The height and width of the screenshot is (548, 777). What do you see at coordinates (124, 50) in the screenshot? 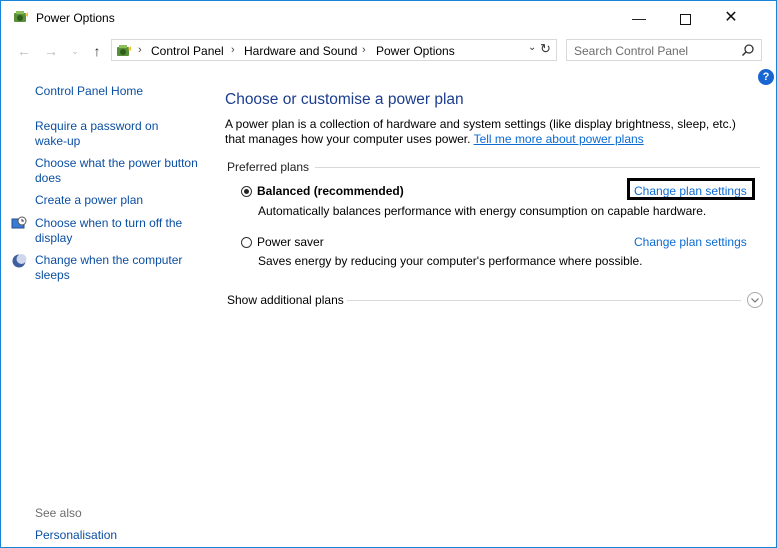
I see `power-options-location-icon` at bounding box center [124, 50].